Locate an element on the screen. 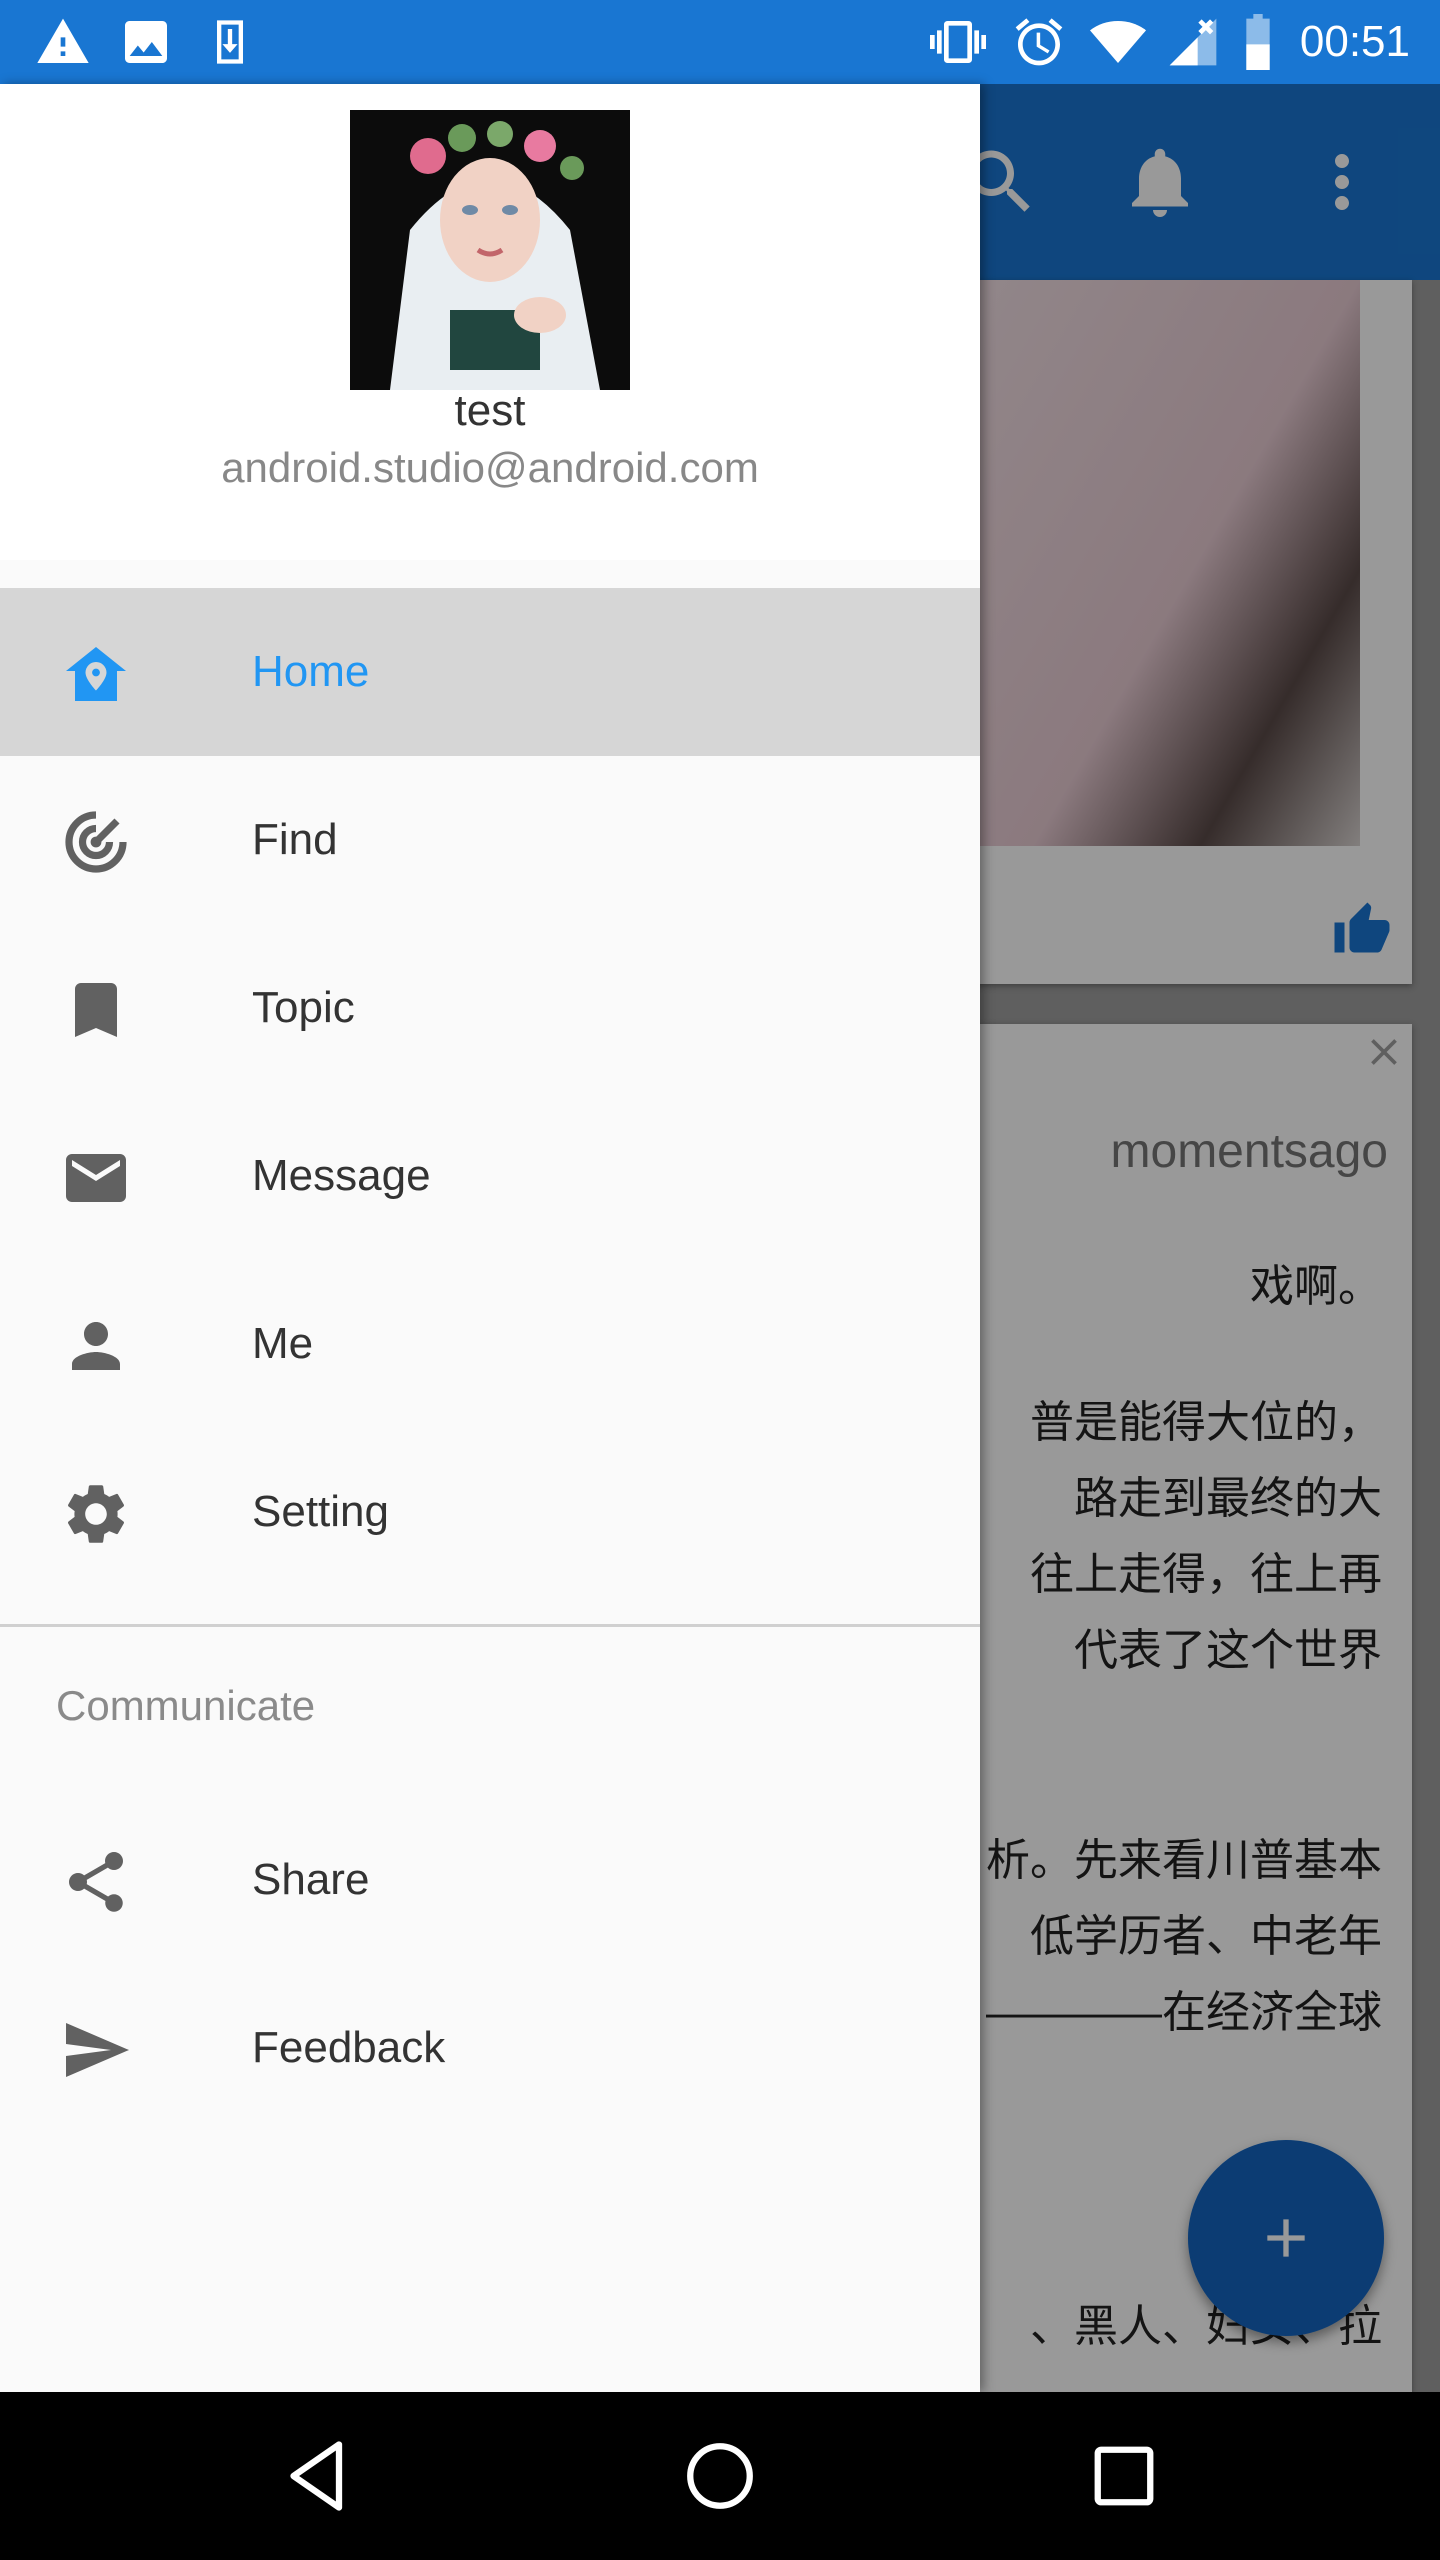 The height and width of the screenshot is (2560, 1440). person-icon is located at coordinates (96, 1346).